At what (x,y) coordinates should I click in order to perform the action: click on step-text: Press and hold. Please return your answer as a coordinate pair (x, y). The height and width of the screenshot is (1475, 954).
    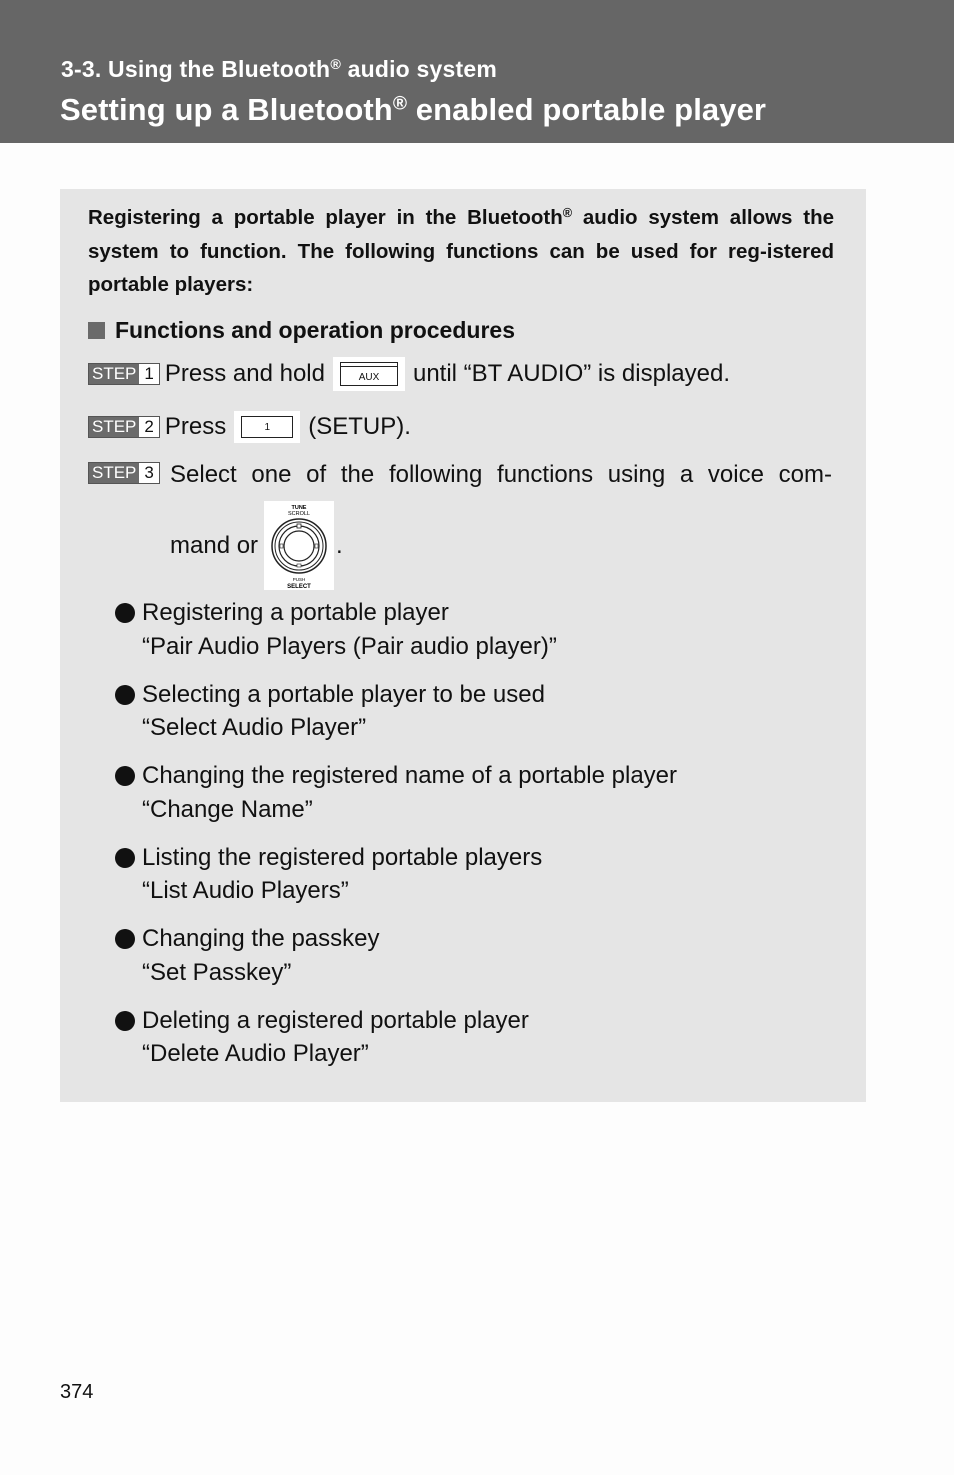
    Looking at the image, I should click on (244, 373).